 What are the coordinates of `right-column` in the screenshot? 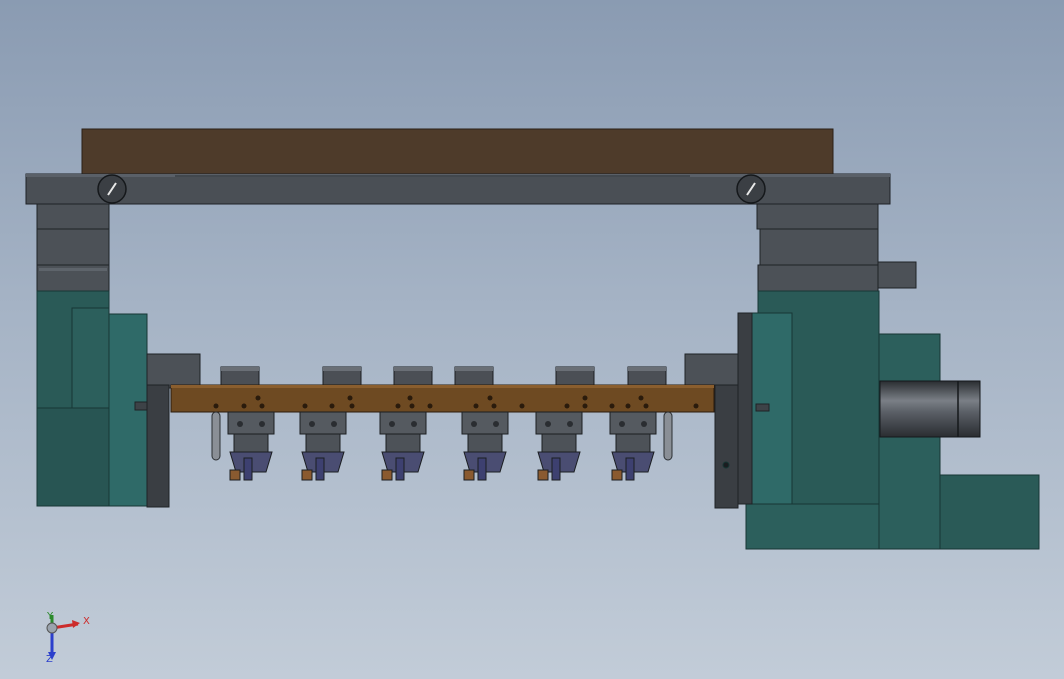 It's located at (836, 247).